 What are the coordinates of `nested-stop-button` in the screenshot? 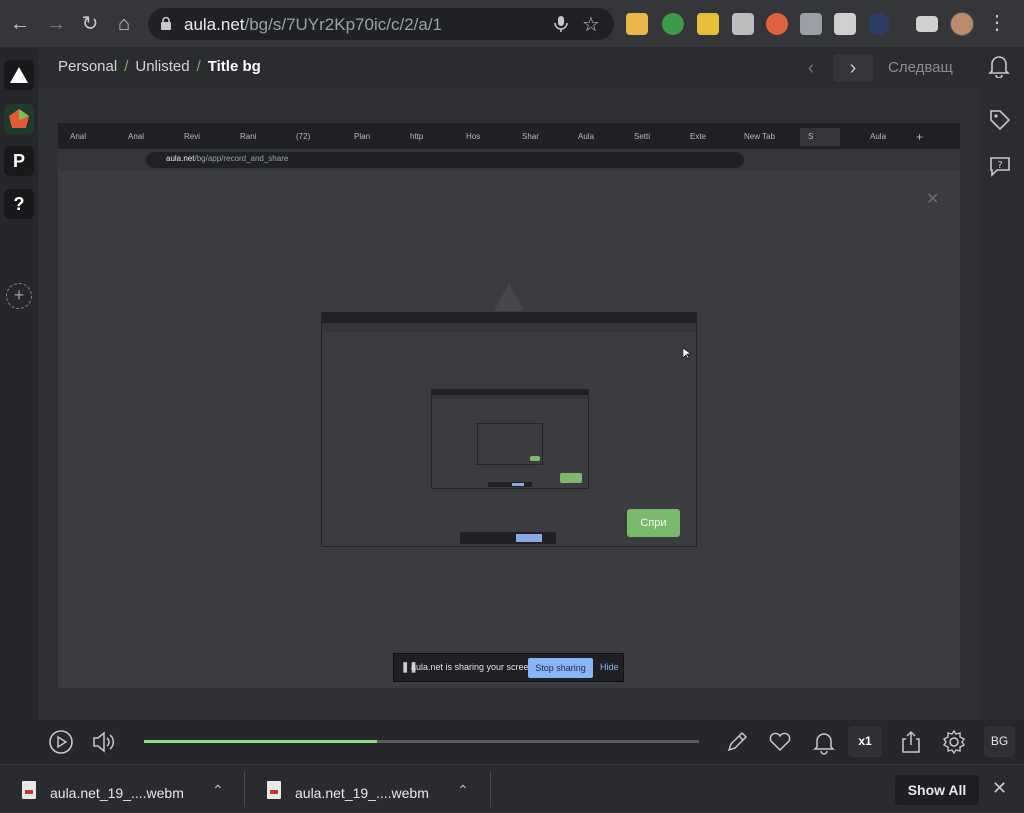 It's located at (529, 538).